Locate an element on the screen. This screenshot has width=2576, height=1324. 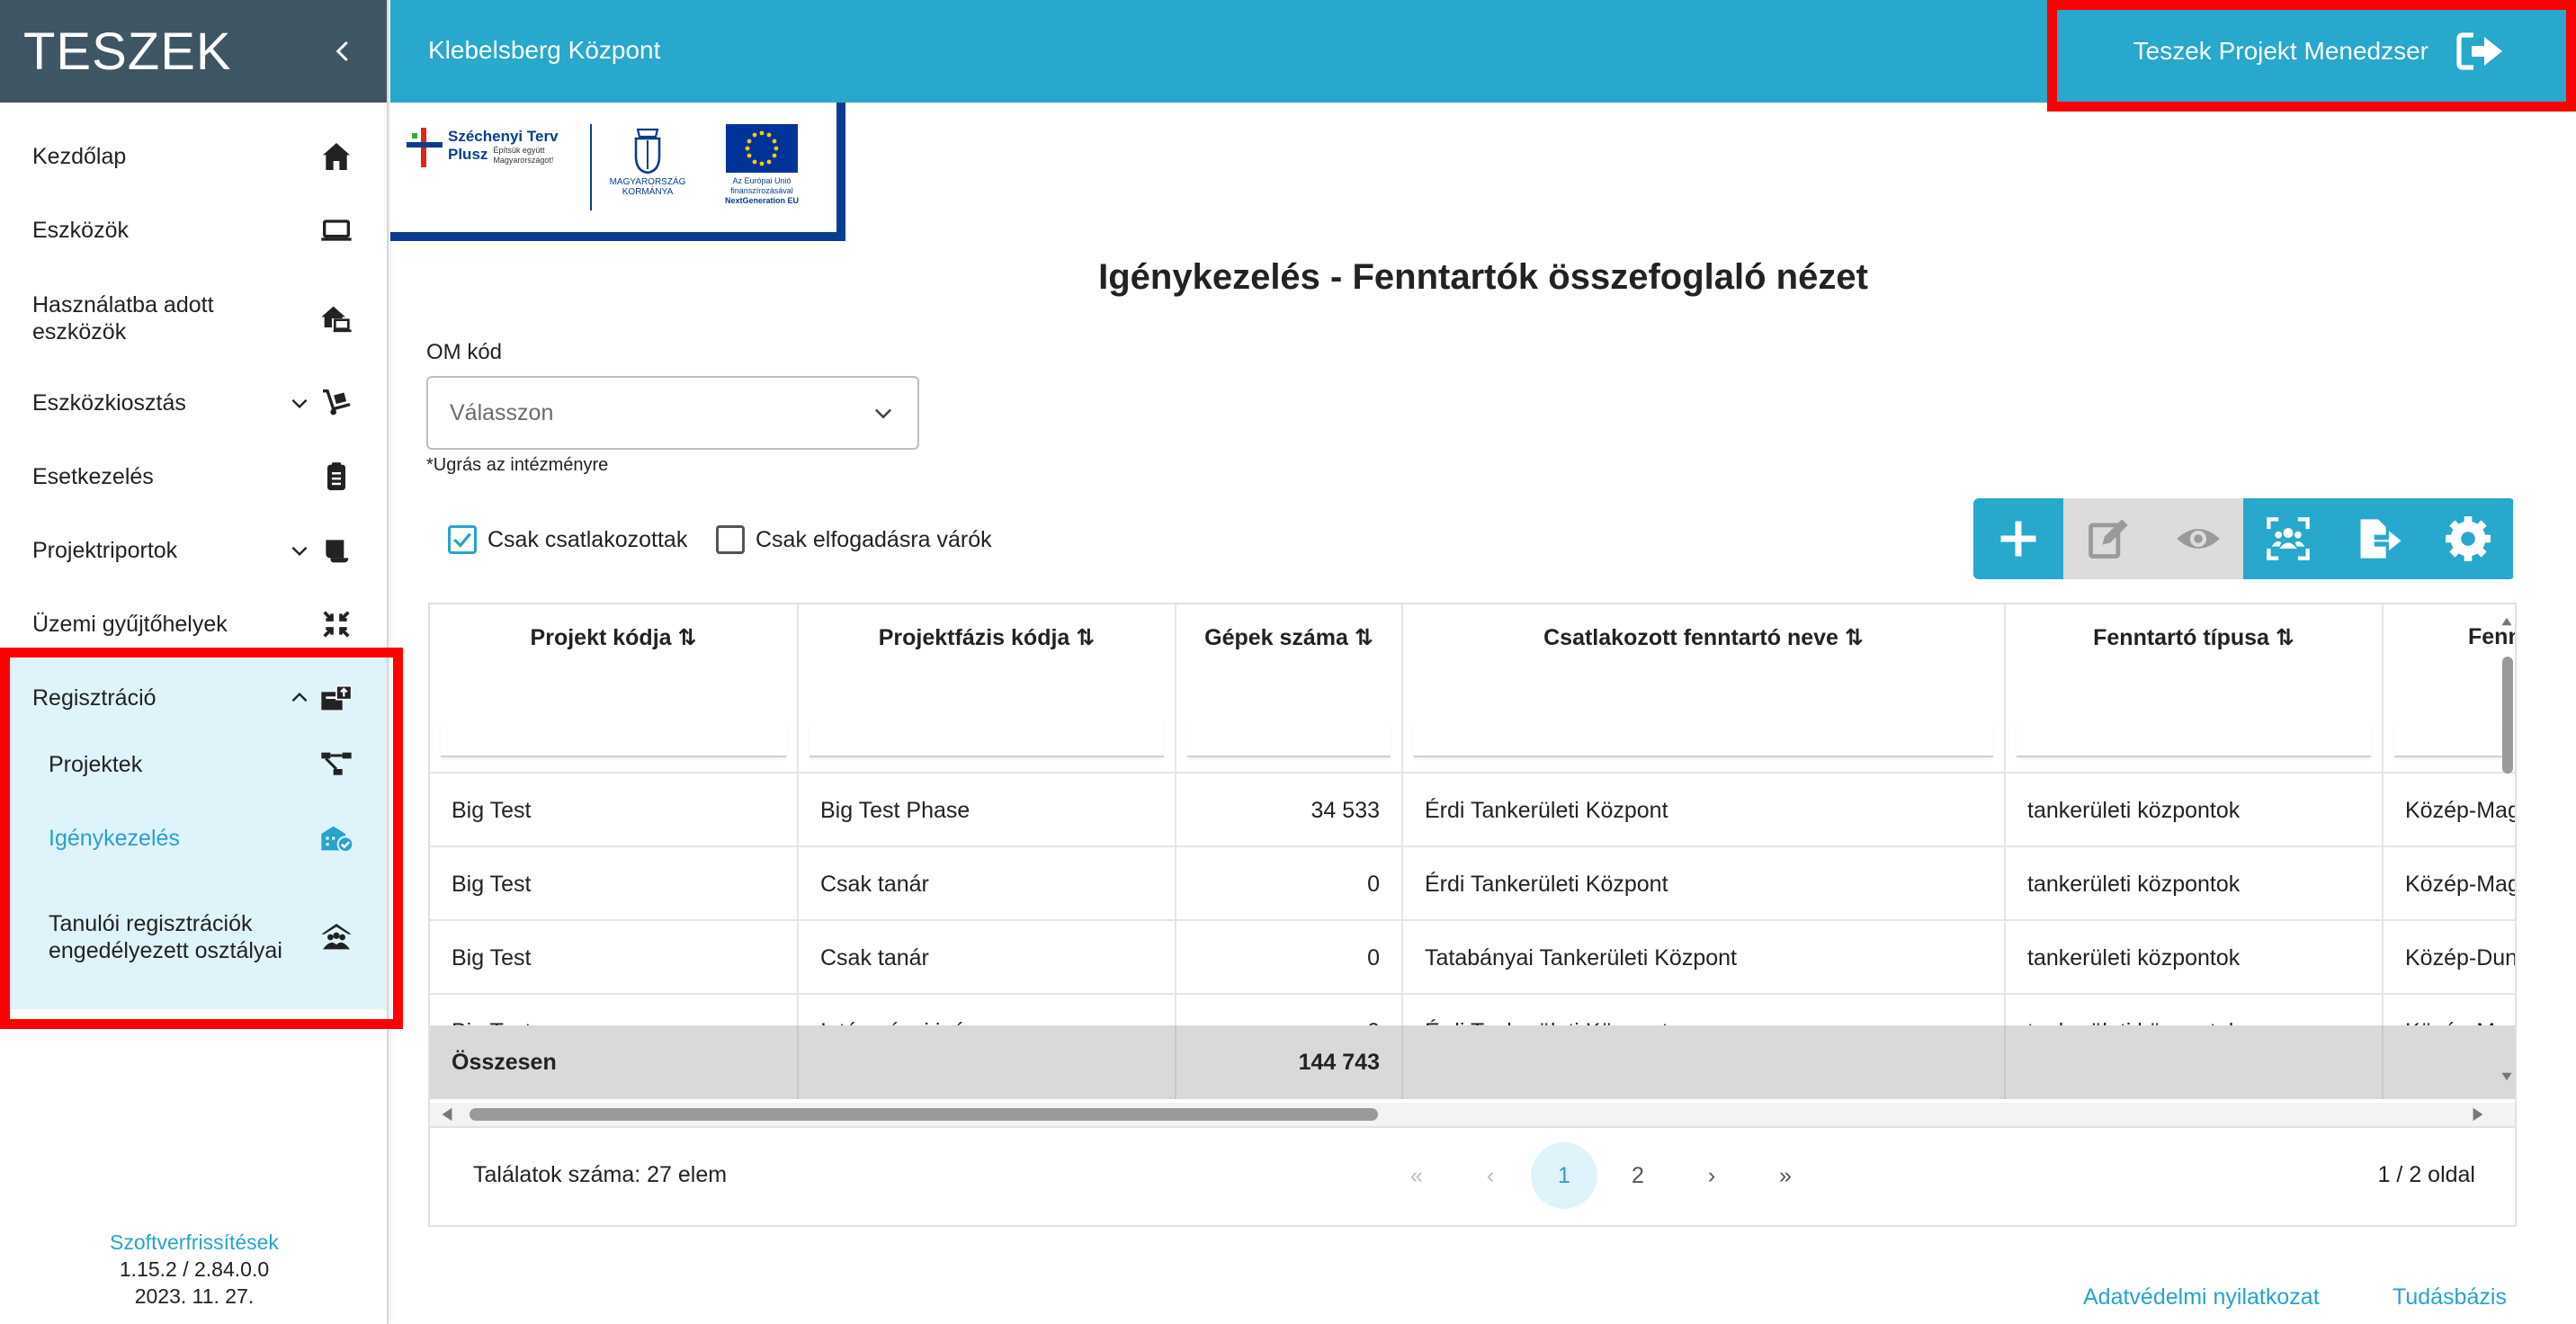
joined-only-checkbox: Csak csatlakozottak is located at coordinates (567, 539).